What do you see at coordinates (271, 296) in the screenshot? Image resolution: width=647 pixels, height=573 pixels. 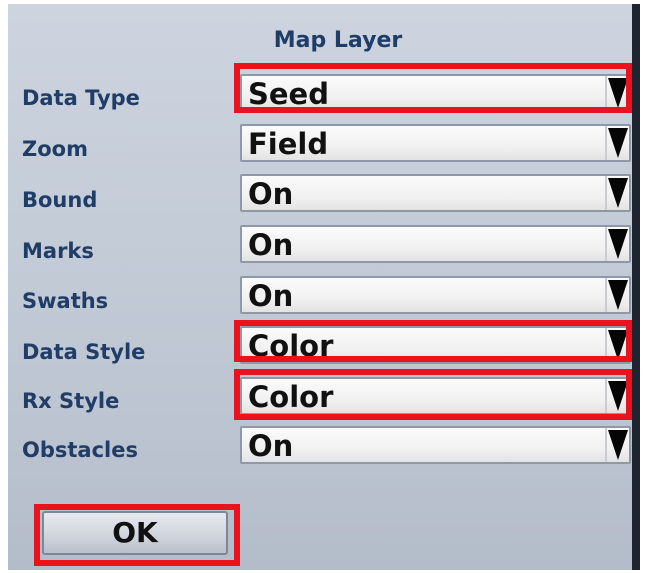 I see `swaths-value: On` at bounding box center [271, 296].